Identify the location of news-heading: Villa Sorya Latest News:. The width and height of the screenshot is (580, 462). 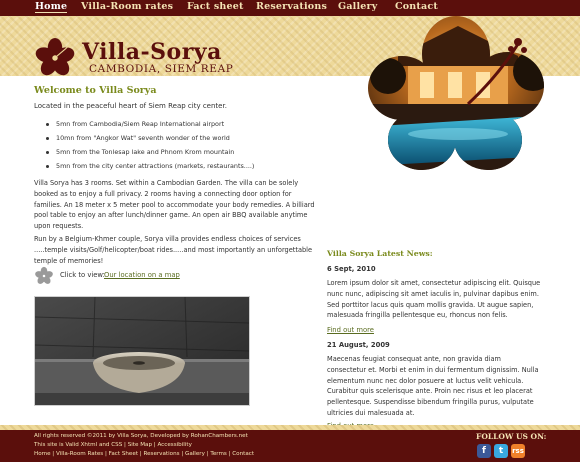
(380, 253).